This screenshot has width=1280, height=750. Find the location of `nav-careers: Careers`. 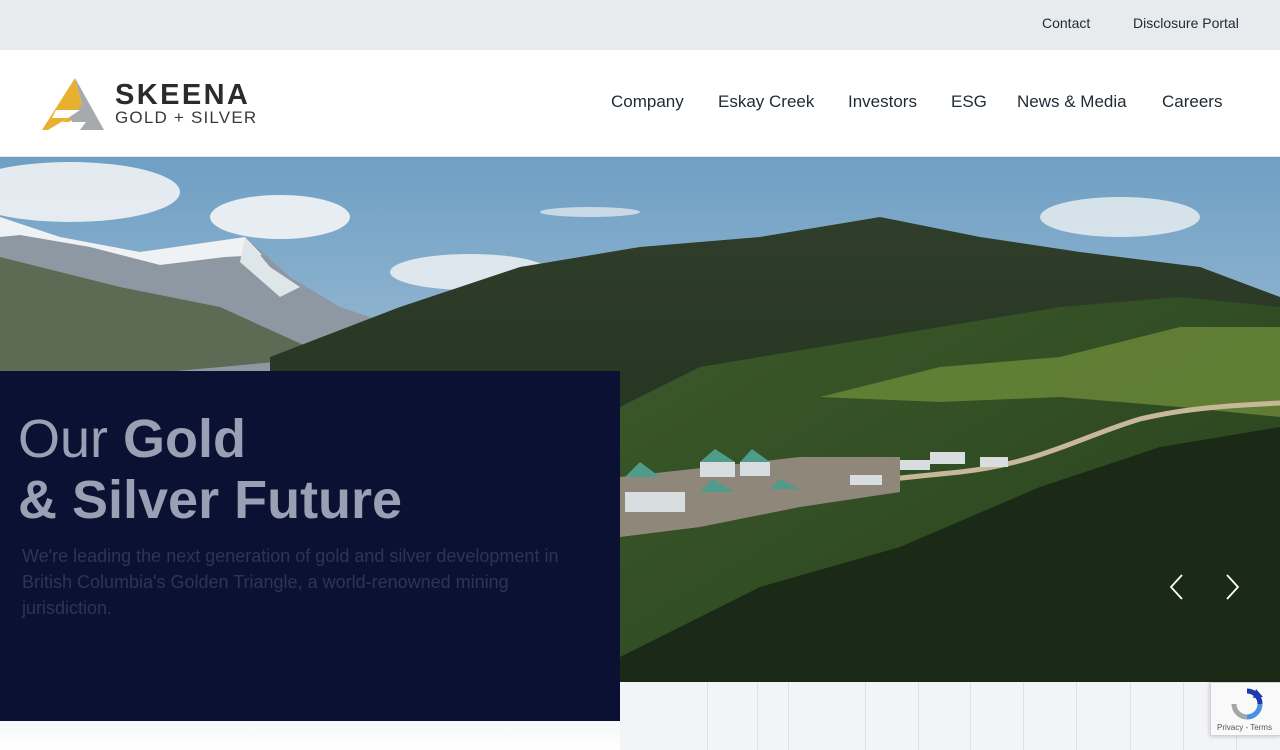

nav-careers: Careers is located at coordinates (1192, 102).